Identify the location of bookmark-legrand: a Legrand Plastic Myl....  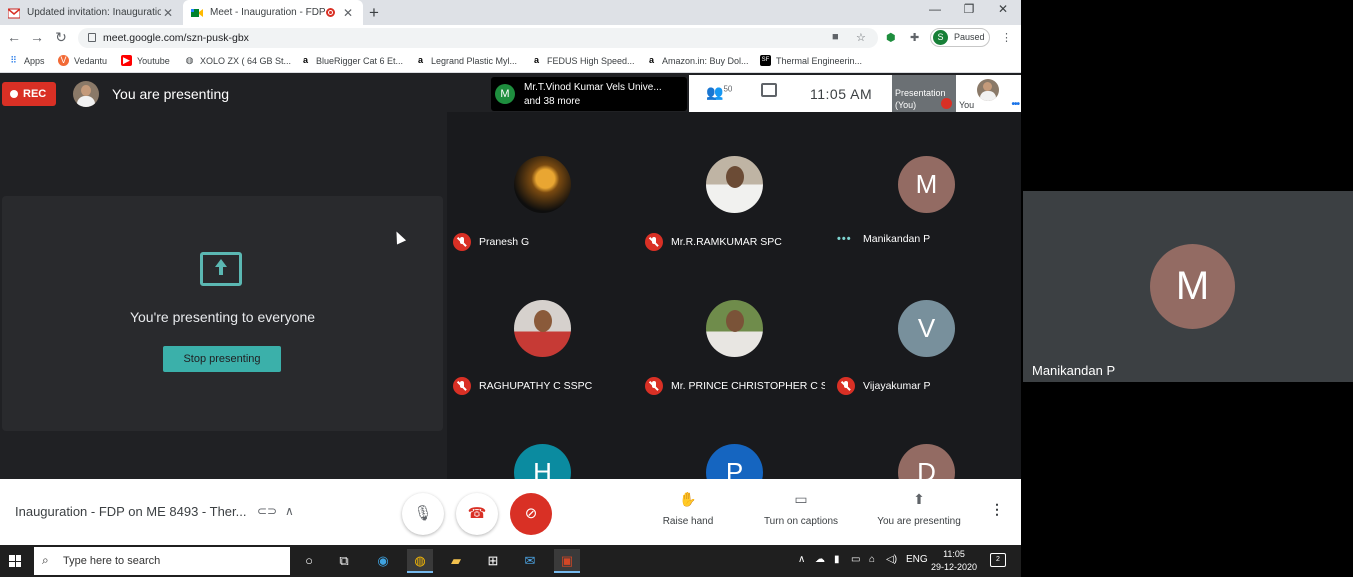
(466, 60).